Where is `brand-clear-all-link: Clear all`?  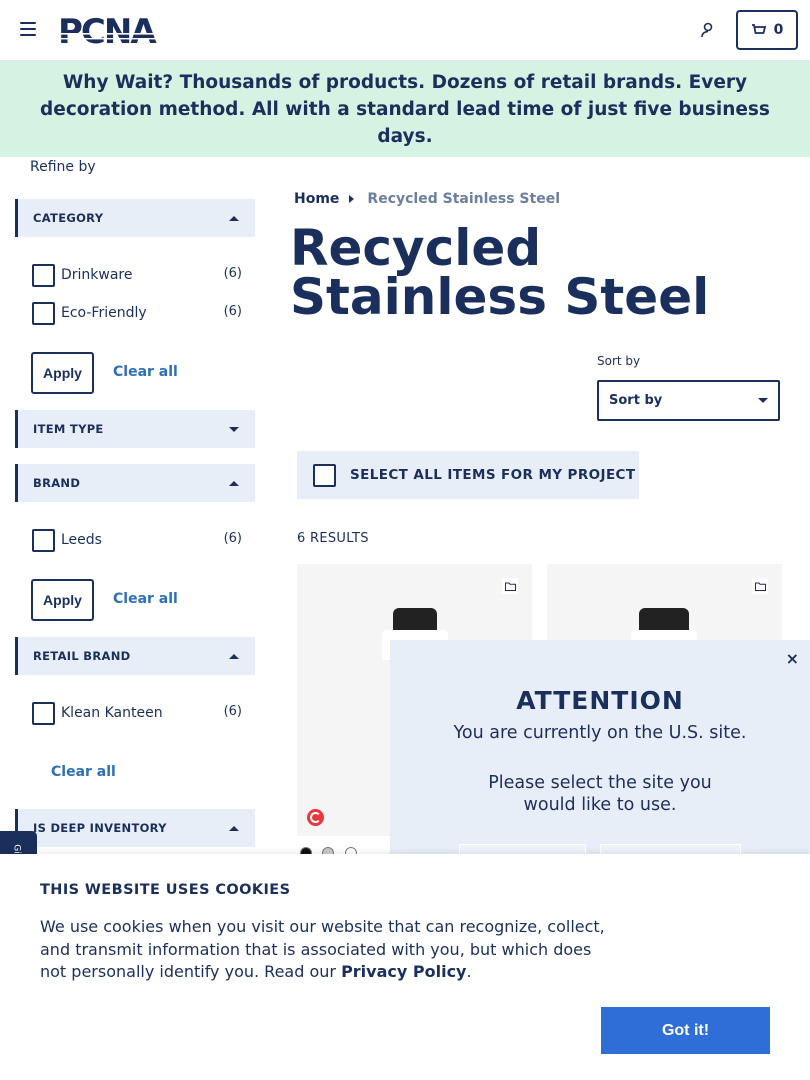
brand-clear-all-link: Clear all is located at coordinates (145, 599).